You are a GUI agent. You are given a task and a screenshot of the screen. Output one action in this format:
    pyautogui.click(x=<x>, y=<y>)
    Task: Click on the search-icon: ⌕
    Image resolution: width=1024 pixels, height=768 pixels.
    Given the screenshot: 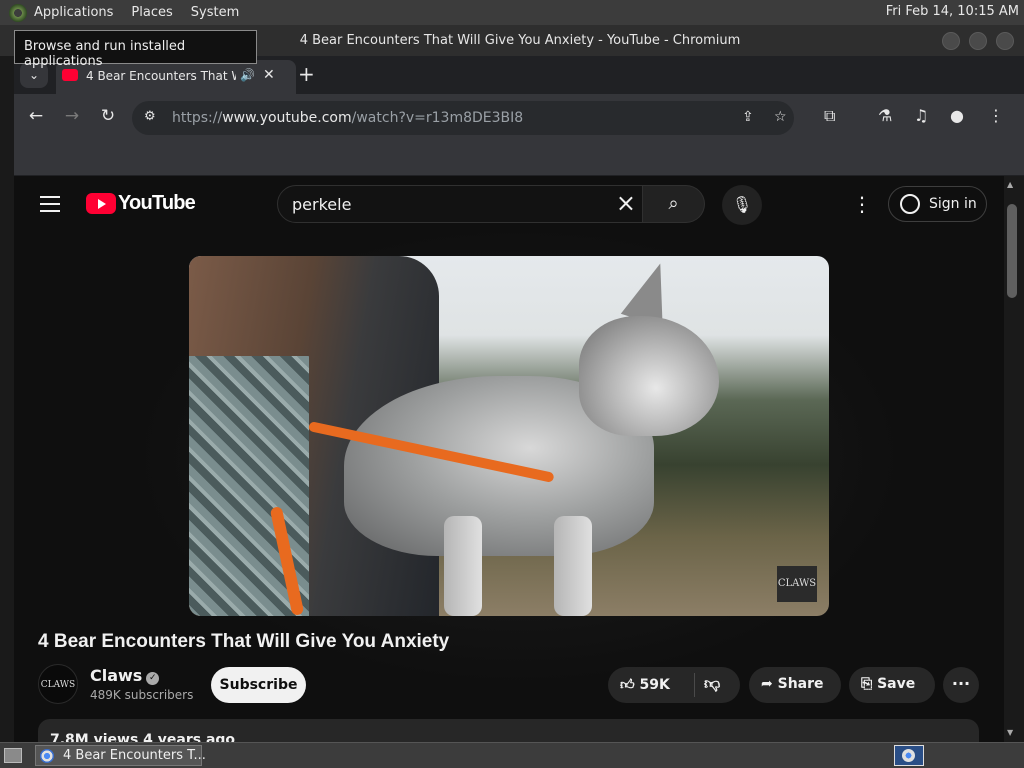 What is the action you would take?
    pyautogui.click(x=673, y=203)
    